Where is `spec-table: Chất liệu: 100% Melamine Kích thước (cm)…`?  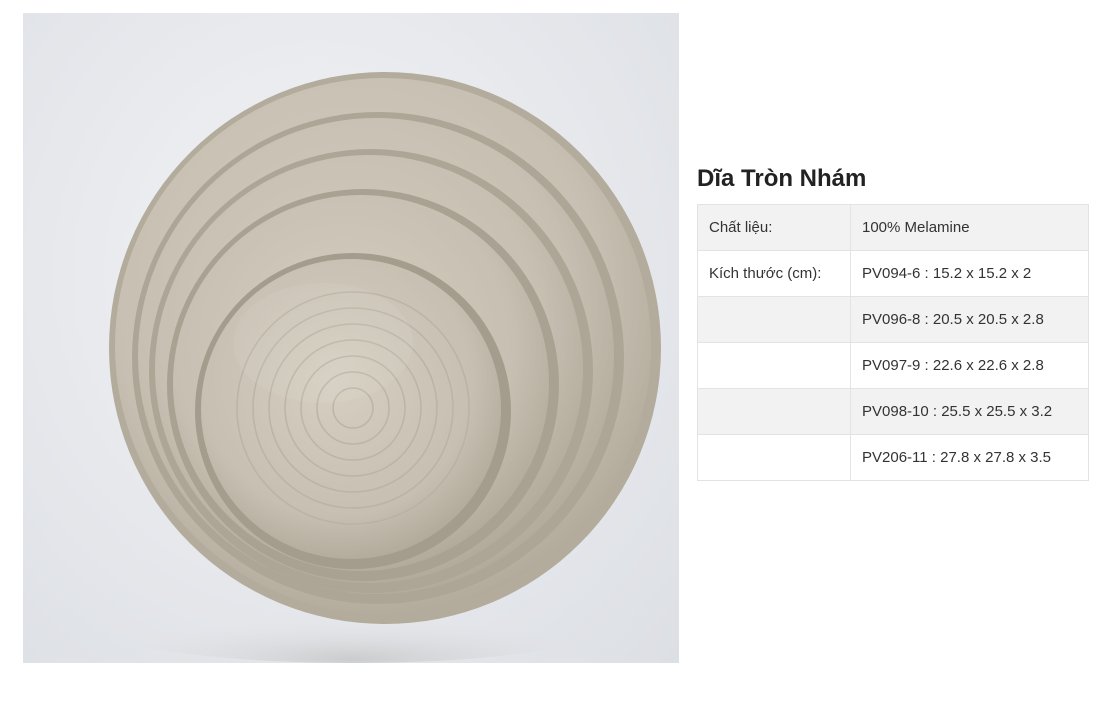
spec-table: Chất liệu: 100% Melamine Kích thước (cm)… is located at coordinates (893, 342).